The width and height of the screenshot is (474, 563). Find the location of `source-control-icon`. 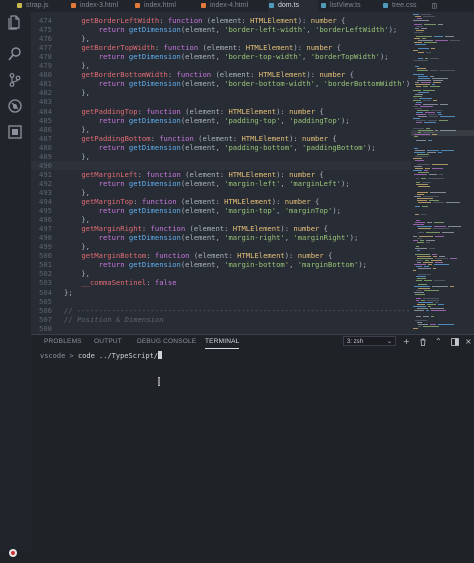

source-control-icon is located at coordinates (15, 80).